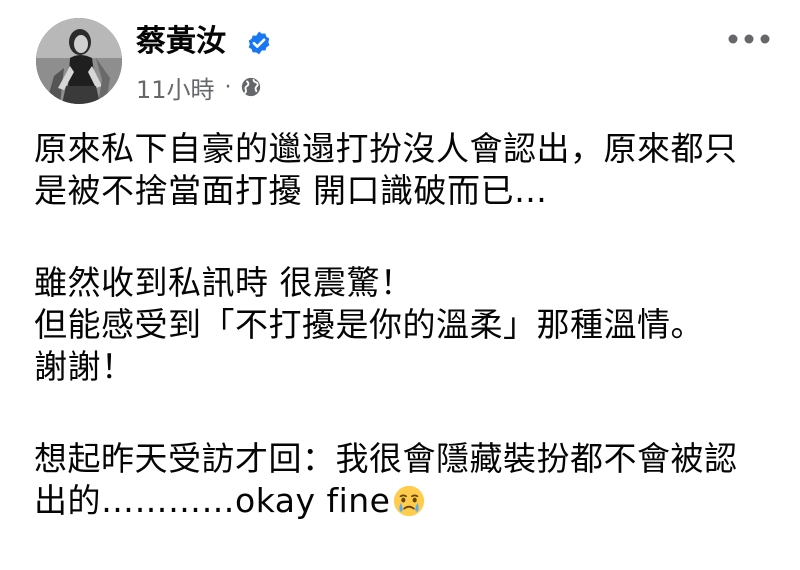 The height and width of the screenshot is (570, 800). I want to click on more-horizontal-icon, so click(749, 39).